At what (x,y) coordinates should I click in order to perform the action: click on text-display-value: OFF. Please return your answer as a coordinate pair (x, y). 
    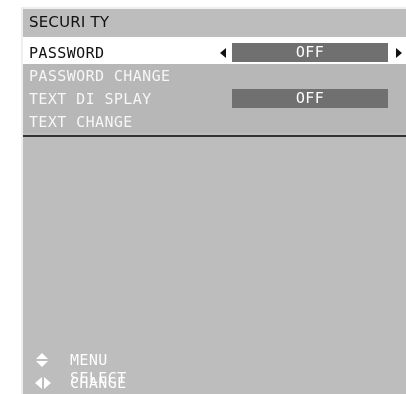
    Looking at the image, I should click on (310, 98).